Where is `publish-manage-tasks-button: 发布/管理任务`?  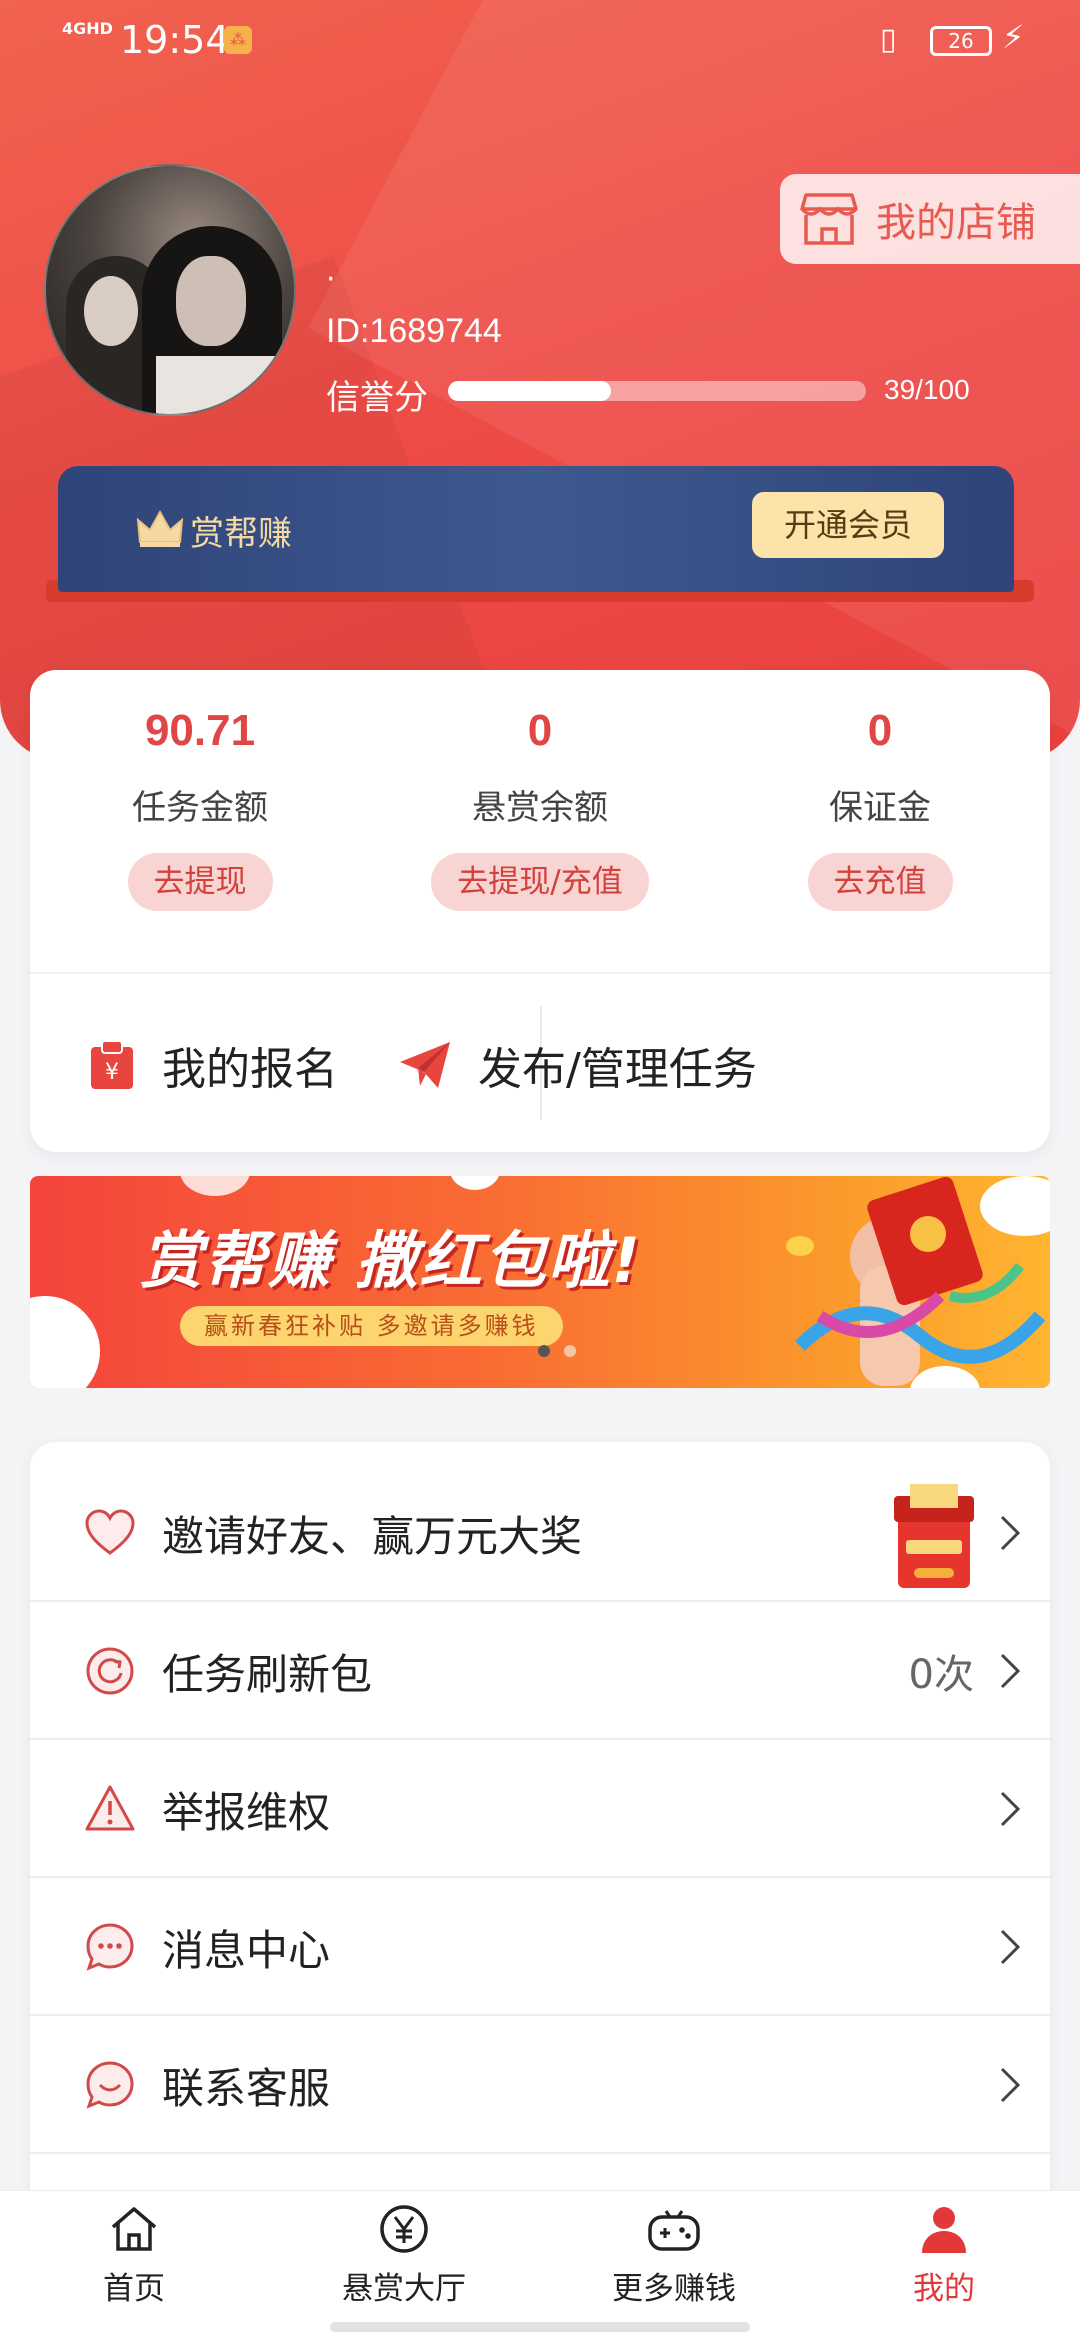 publish-manage-tasks-button: 发布/管理任务 is located at coordinates (577, 1065).